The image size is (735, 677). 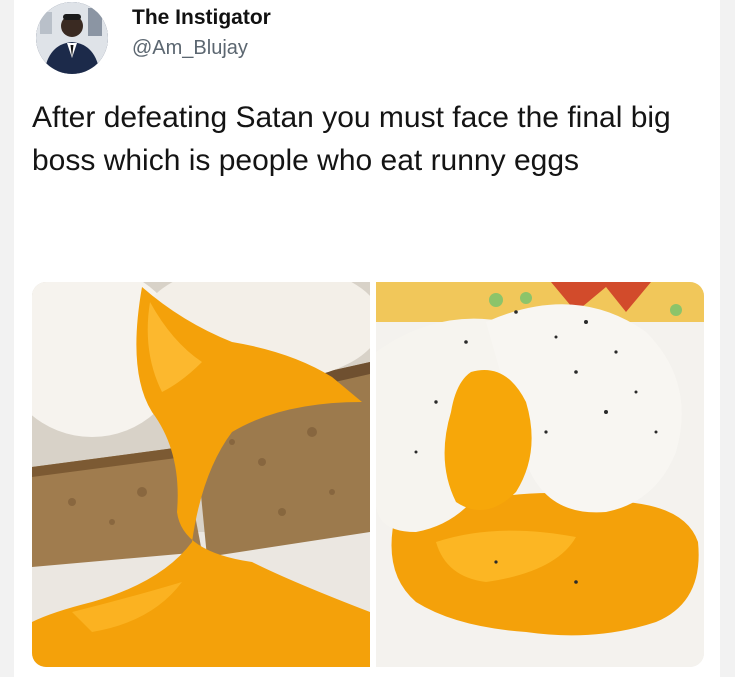 I want to click on author-avatar, so click(x=72, y=38).